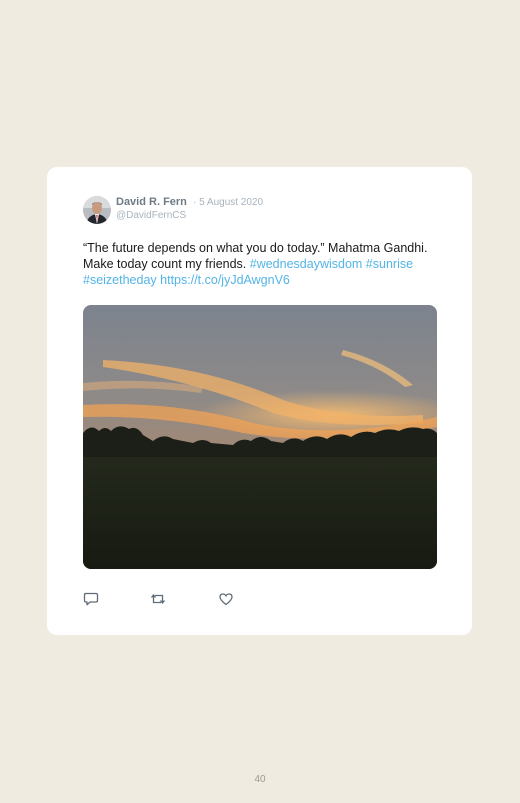 This screenshot has width=520, height=803. Describe the element at coordinates (260, 779) in the screenshot. I see `page-number: 40` at that location.